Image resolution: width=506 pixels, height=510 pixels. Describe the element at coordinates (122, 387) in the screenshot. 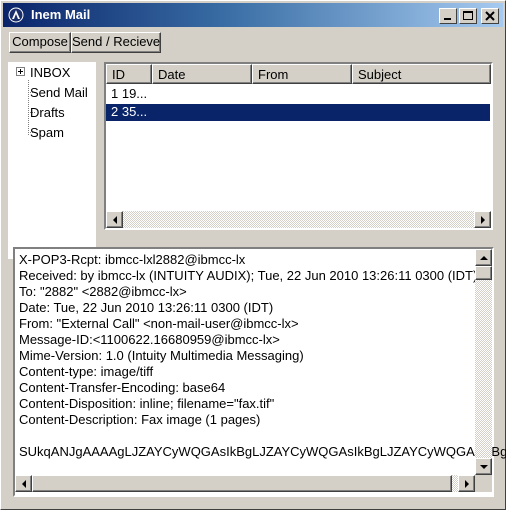

I see `header-line: Content-Transfer-Encoding: base64` at that location.